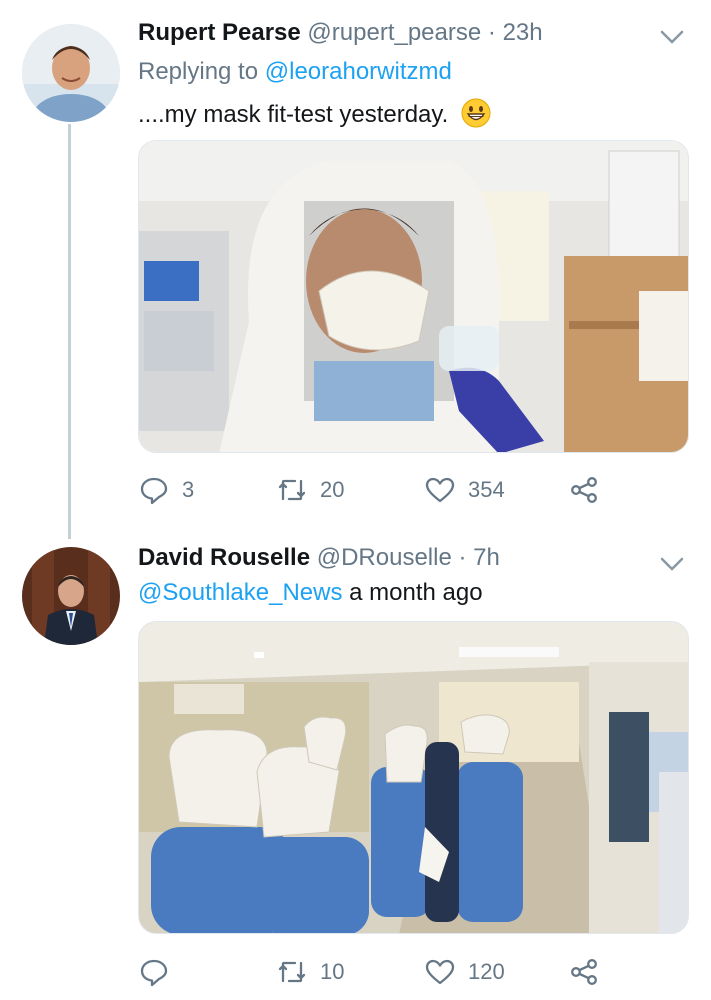 Image resolution: width=711 pixels, height=1000 pixels. What do you see at coordinates (413, 490) in the screenshot?
I see `tweet-actions: 3 20 354` at bounding box center [413, 490].